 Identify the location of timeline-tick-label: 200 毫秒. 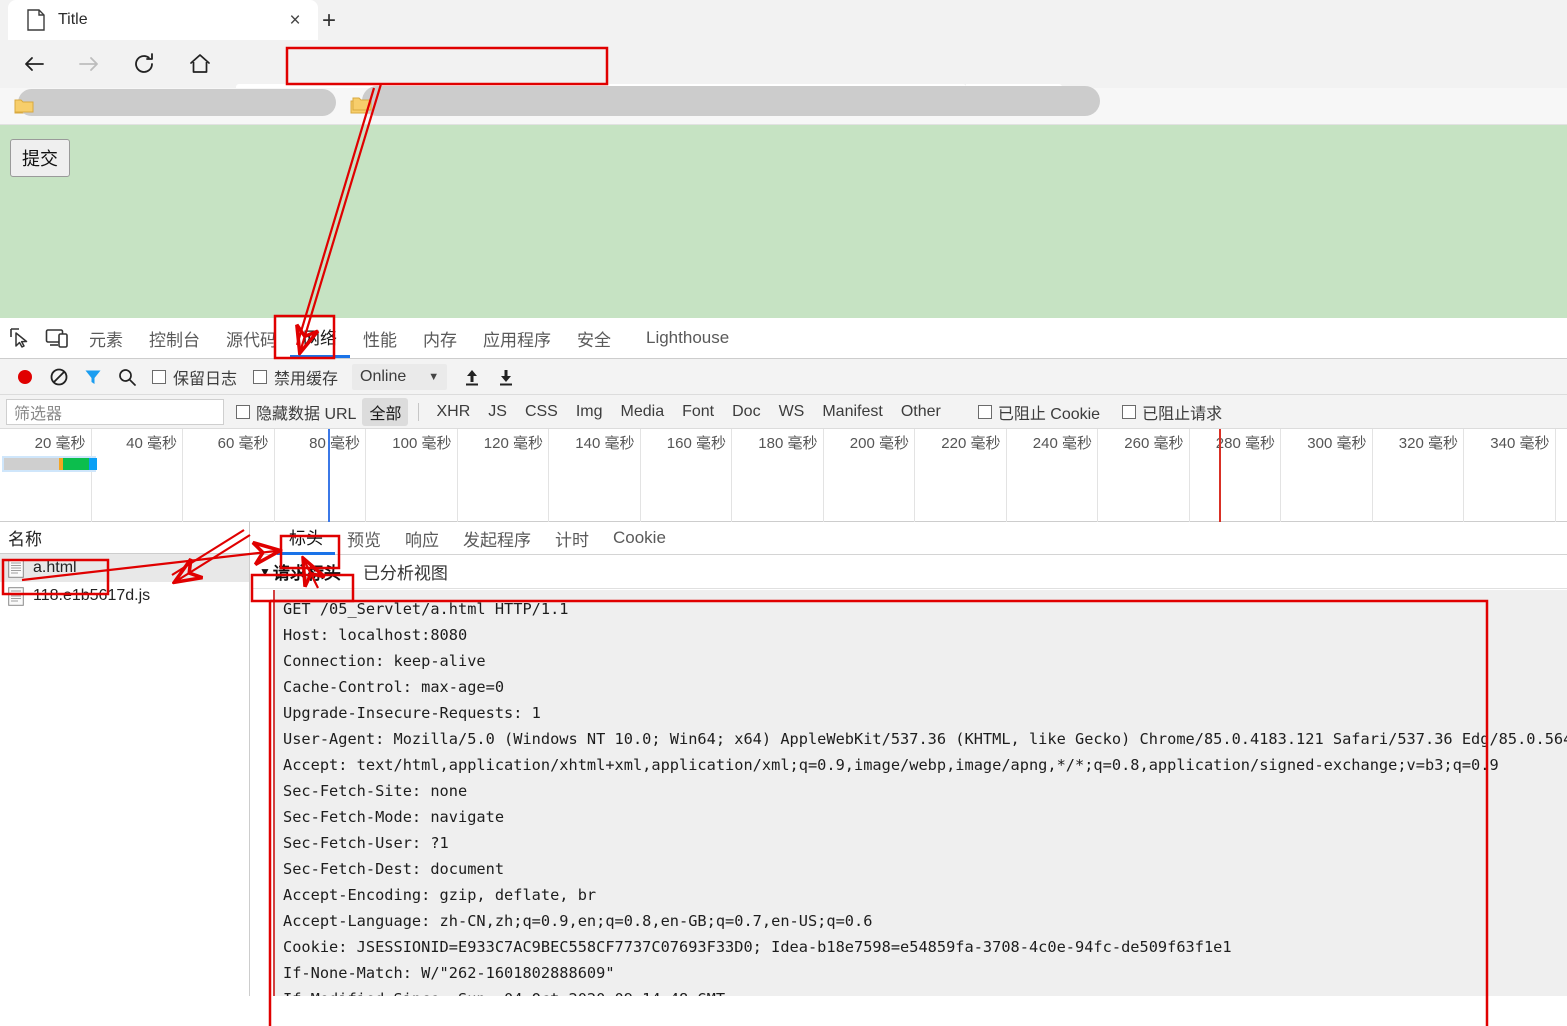
(879, 443).